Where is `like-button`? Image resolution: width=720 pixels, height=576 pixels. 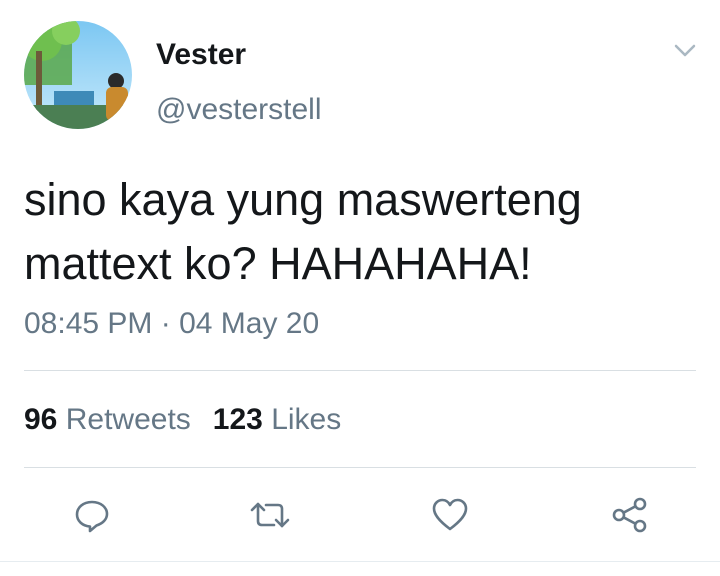 like-button is located at coordinates (450, 515).